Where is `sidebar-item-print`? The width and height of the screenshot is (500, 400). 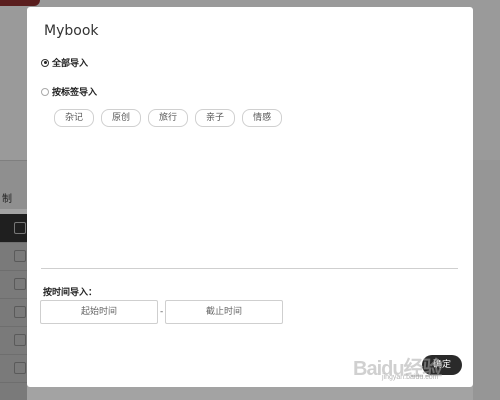 sidebar-item-print is located at coordinates (13, 228).